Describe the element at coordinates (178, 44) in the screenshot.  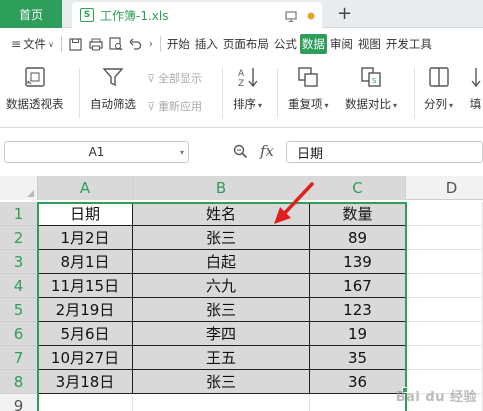
I see `tab-home: 开始` at that location.